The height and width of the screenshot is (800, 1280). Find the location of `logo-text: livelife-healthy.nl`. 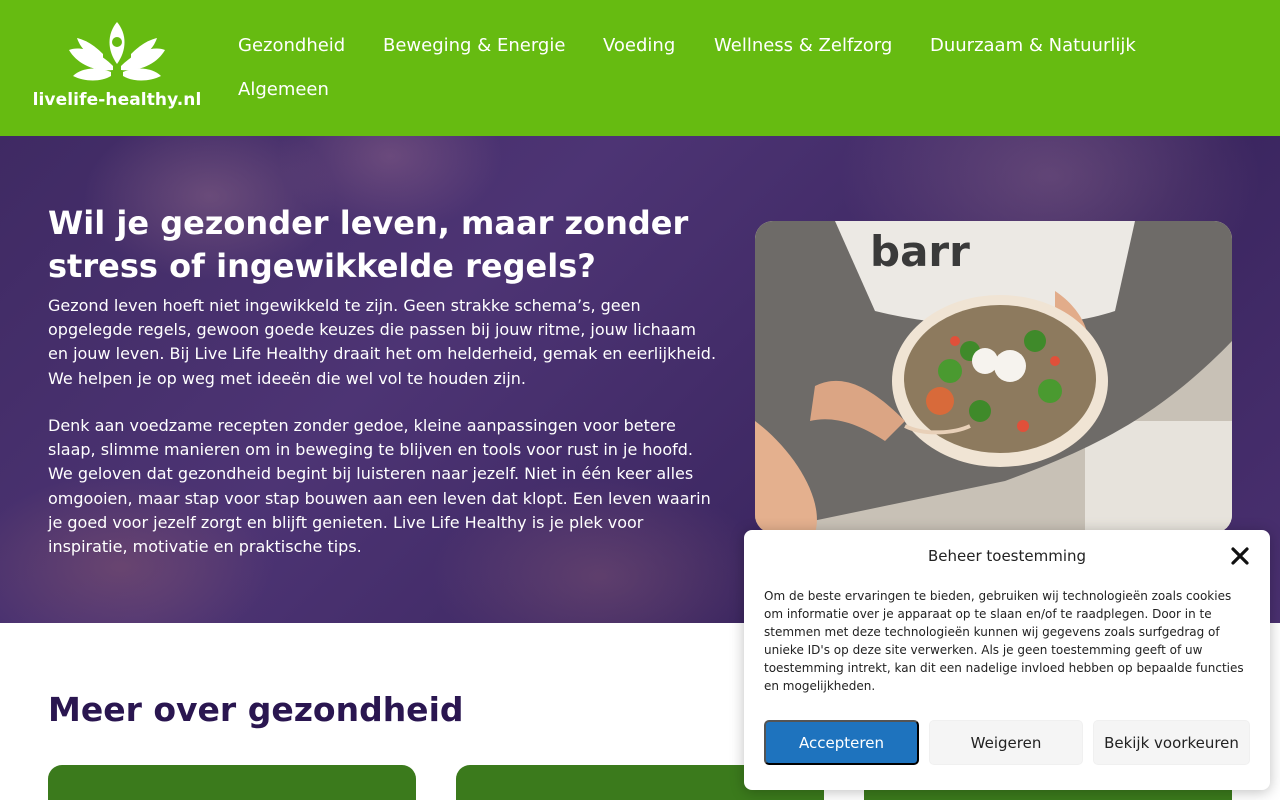

logo-text: livelife-healthy.nl is located at coordinates (117, 100).